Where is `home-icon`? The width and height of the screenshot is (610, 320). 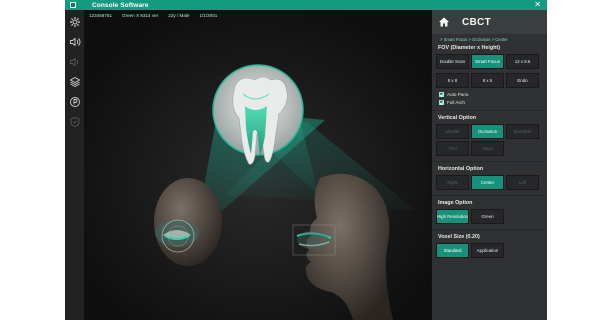 home-icon is located at coordinates (444, 22).